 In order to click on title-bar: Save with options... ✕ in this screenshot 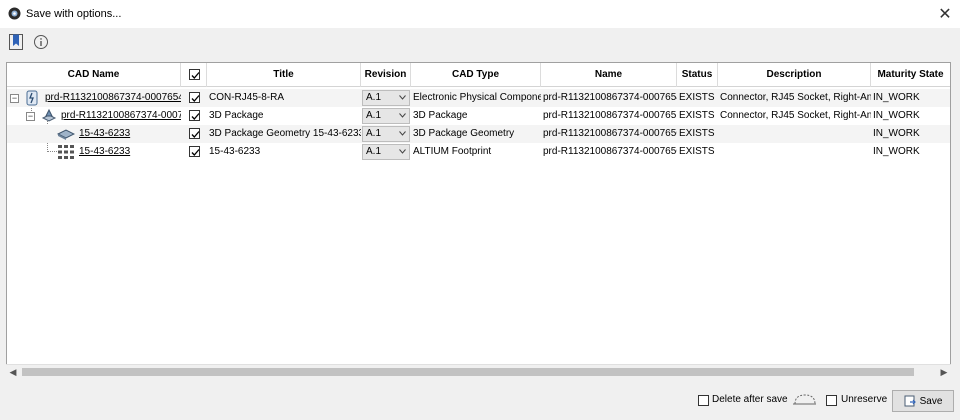, I will do `click(480, 14)`.